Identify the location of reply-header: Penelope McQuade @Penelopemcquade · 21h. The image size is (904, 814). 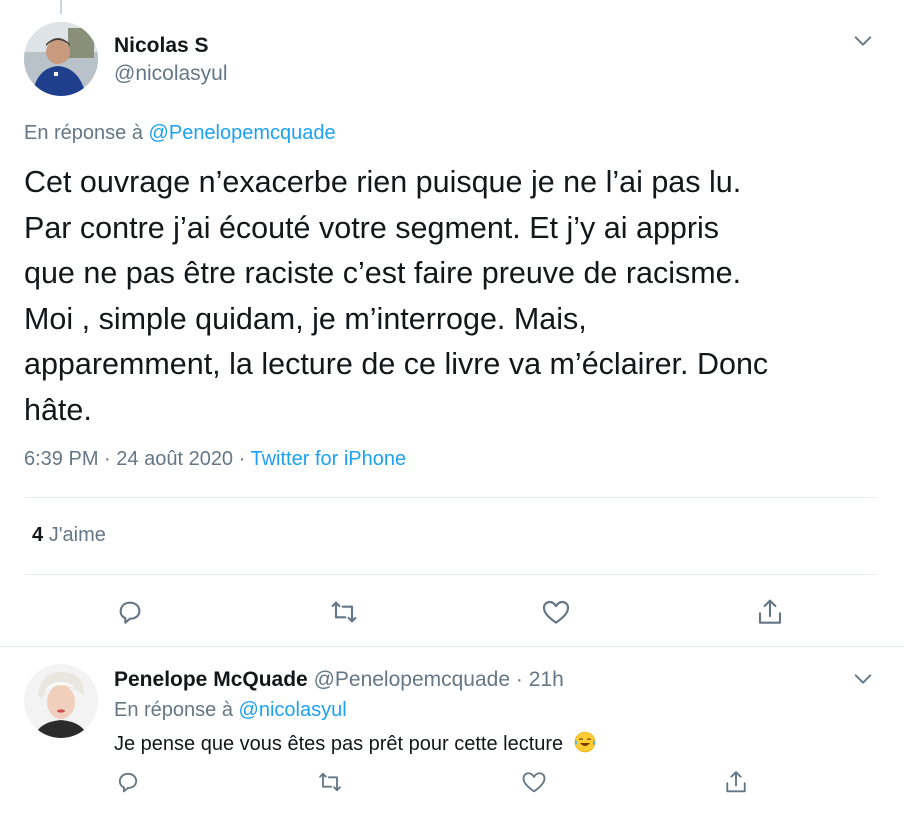
(339, 680).